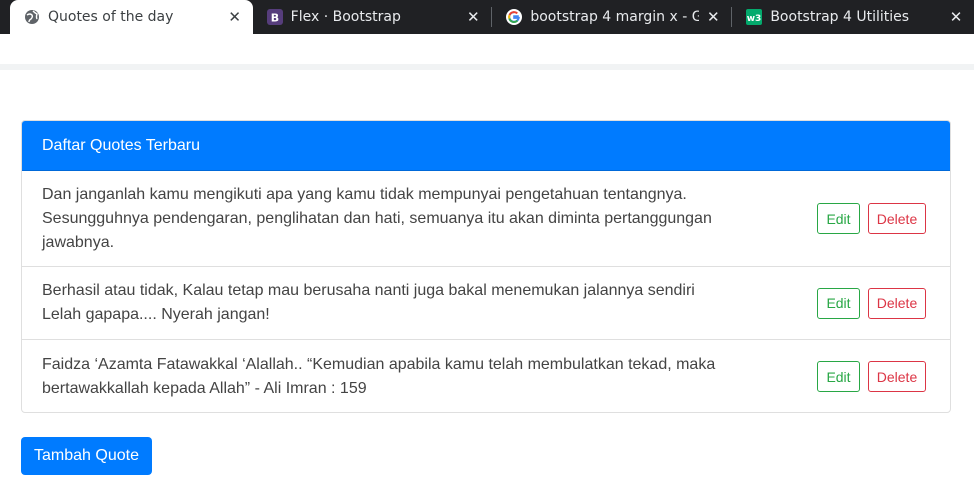 The height and width of the screenshot is (495, 974). Describe the element at coordinates (487, 67) in the screenshot. I see `toolbar-divider` at that location.